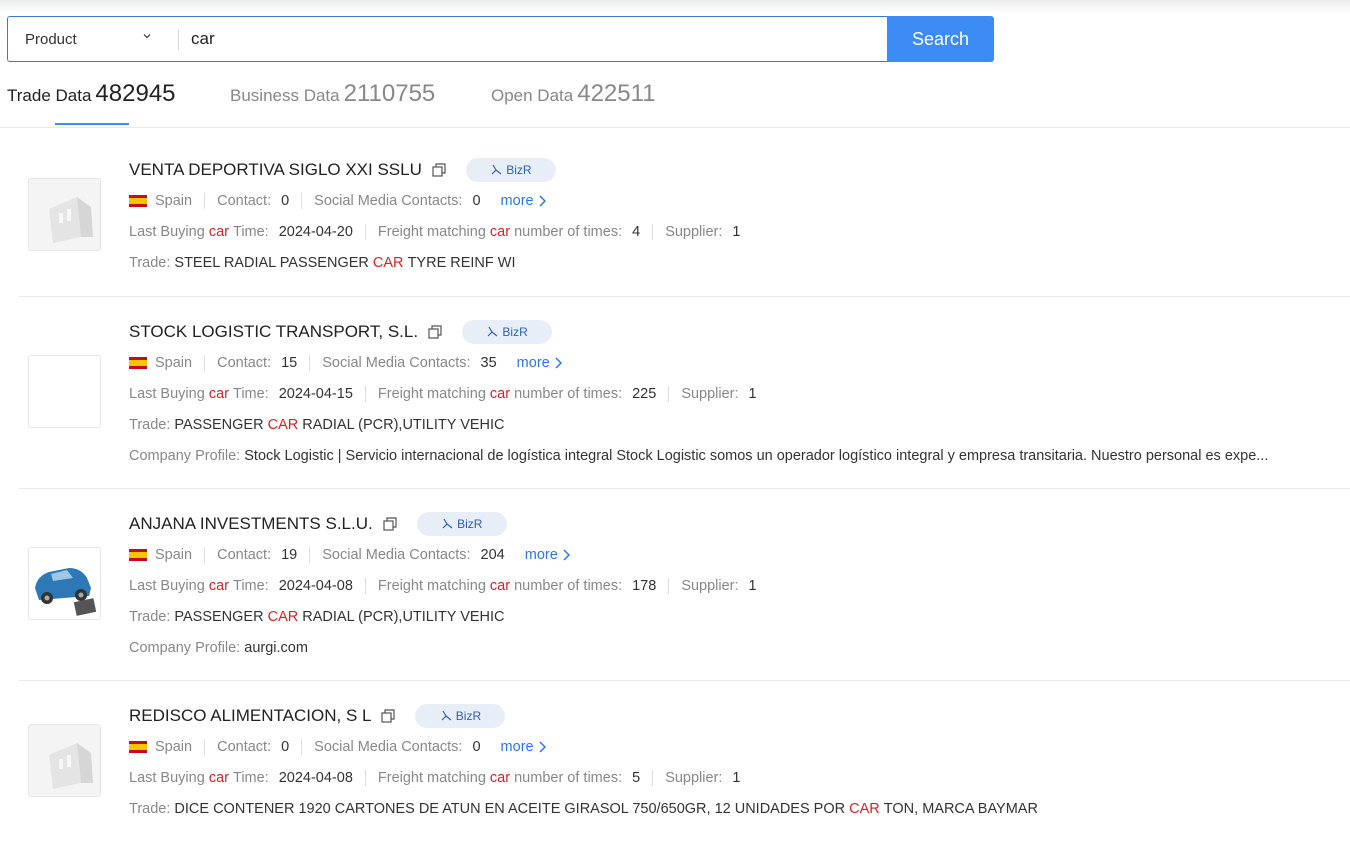  Describe the element at coordinates (285, 747) in the screenshot. I see `contact-count: 0` at that location.